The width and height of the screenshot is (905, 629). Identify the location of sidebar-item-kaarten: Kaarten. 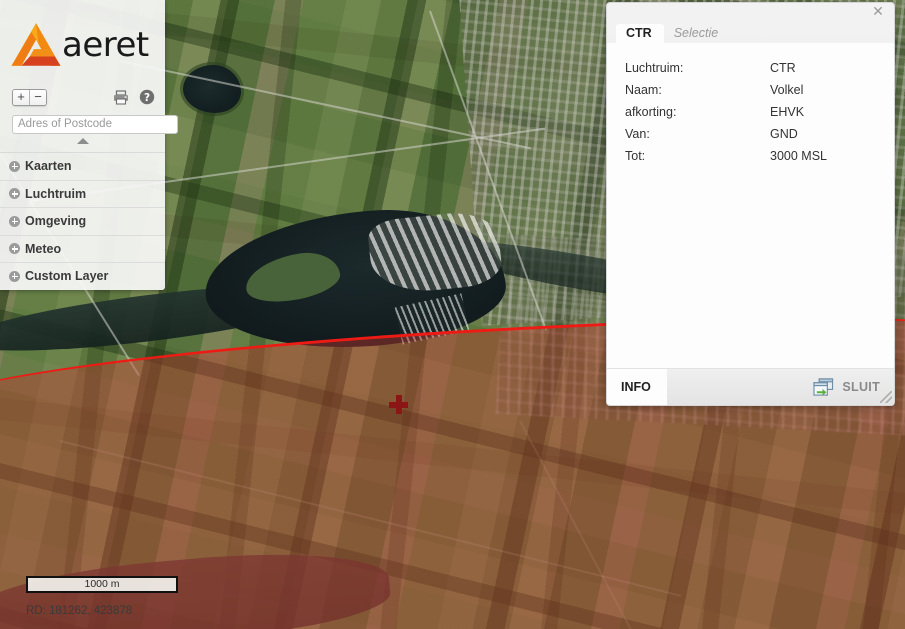
(82, 167).